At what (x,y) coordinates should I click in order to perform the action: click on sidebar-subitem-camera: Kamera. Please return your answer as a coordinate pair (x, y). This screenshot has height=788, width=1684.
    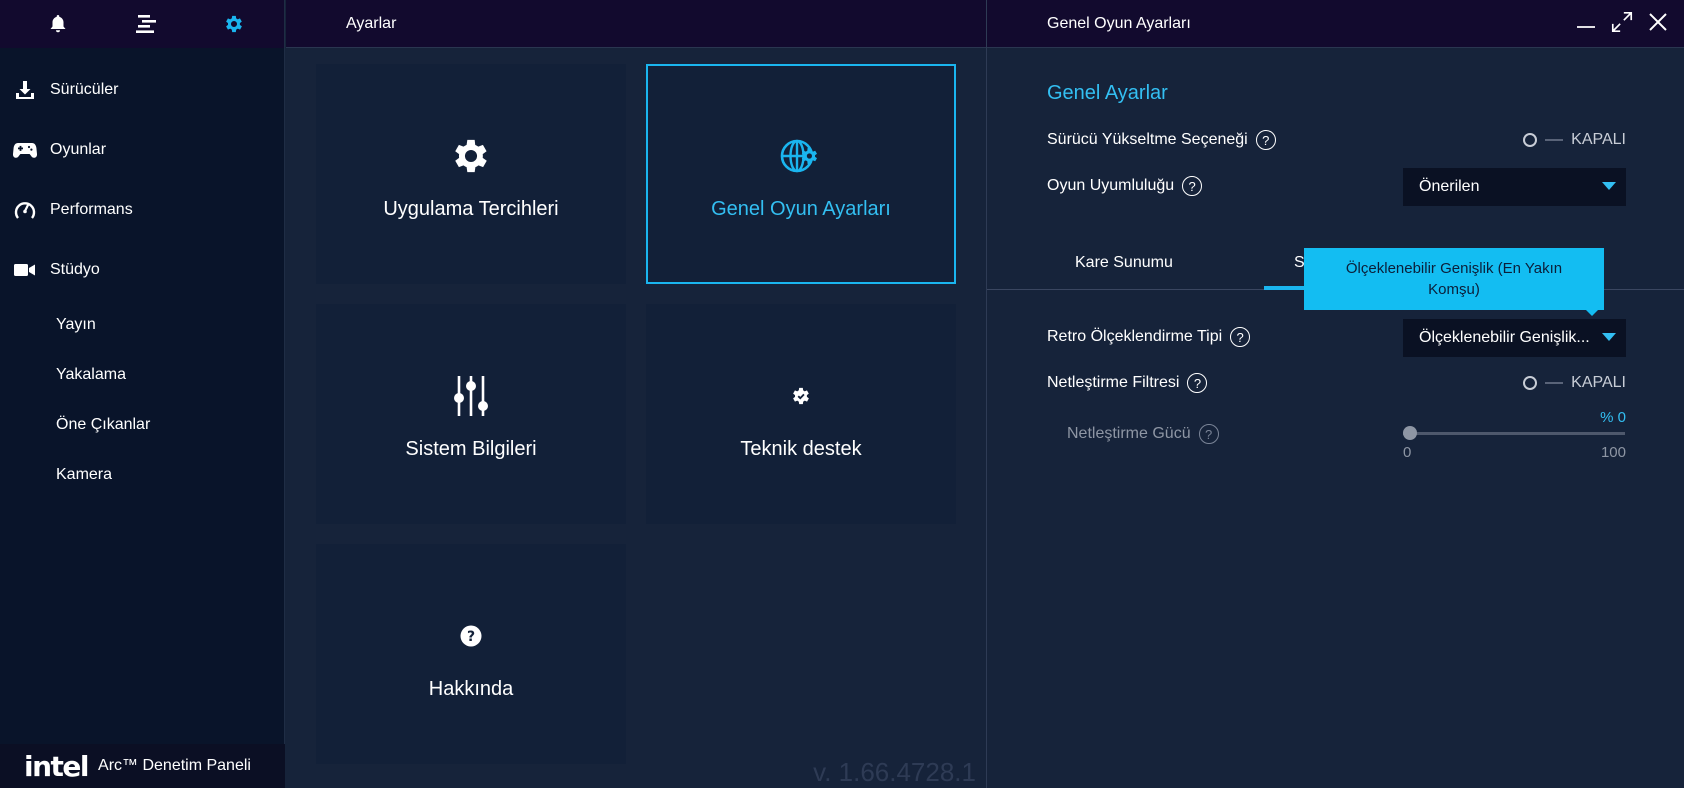
    Looking at the image, I should click on (142, 475).